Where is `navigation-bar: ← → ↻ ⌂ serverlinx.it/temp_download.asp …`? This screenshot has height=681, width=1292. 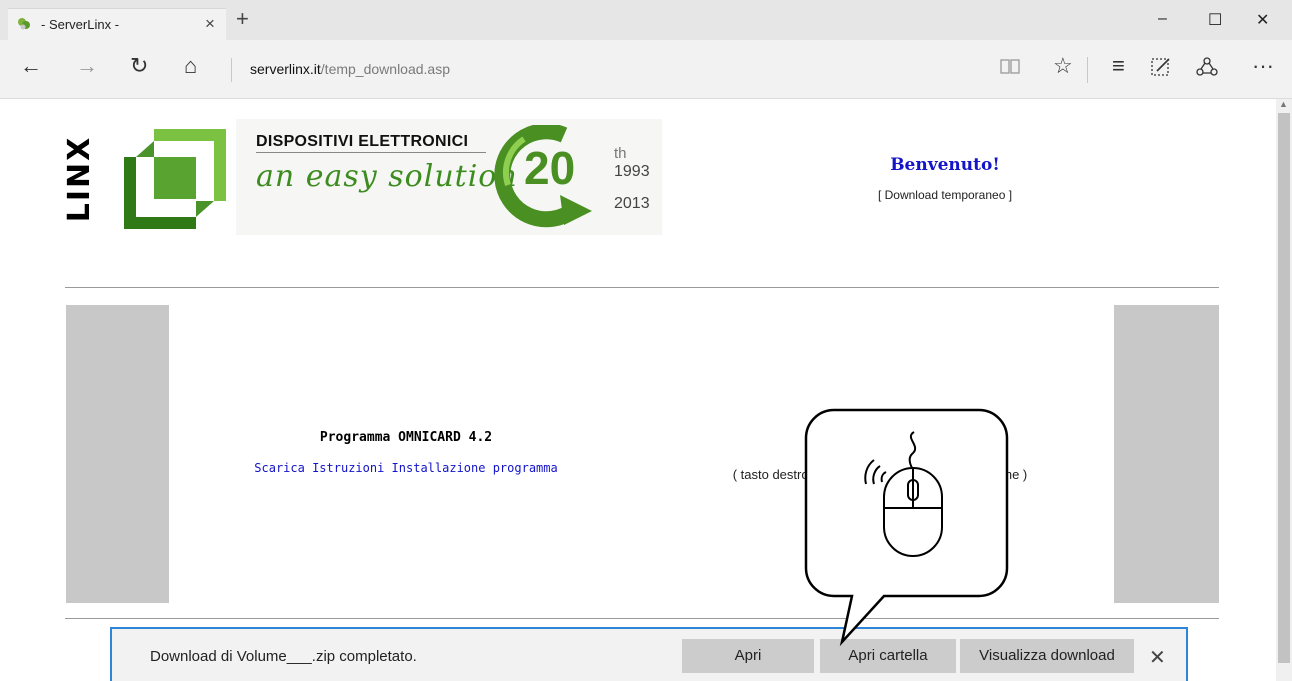 navigation-bar: ← → ↻ ⌂ serverlinx.it/temp_download.asp … is located at coordinates (646, 69).